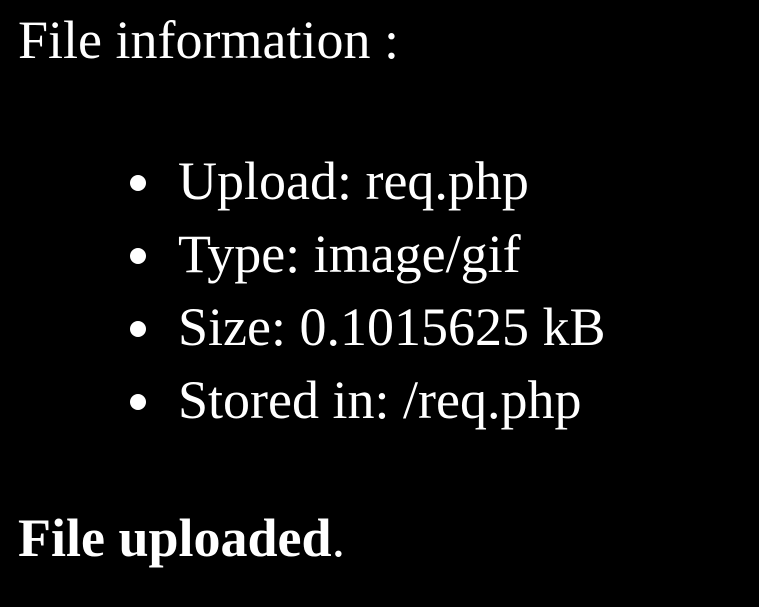 Image resolution: width=759 pixels, height=607 pixels. Describe the element at coordinates (392, 327) in the screenshot. I see `file-size: Size: 0.1015625 kB` at that location.